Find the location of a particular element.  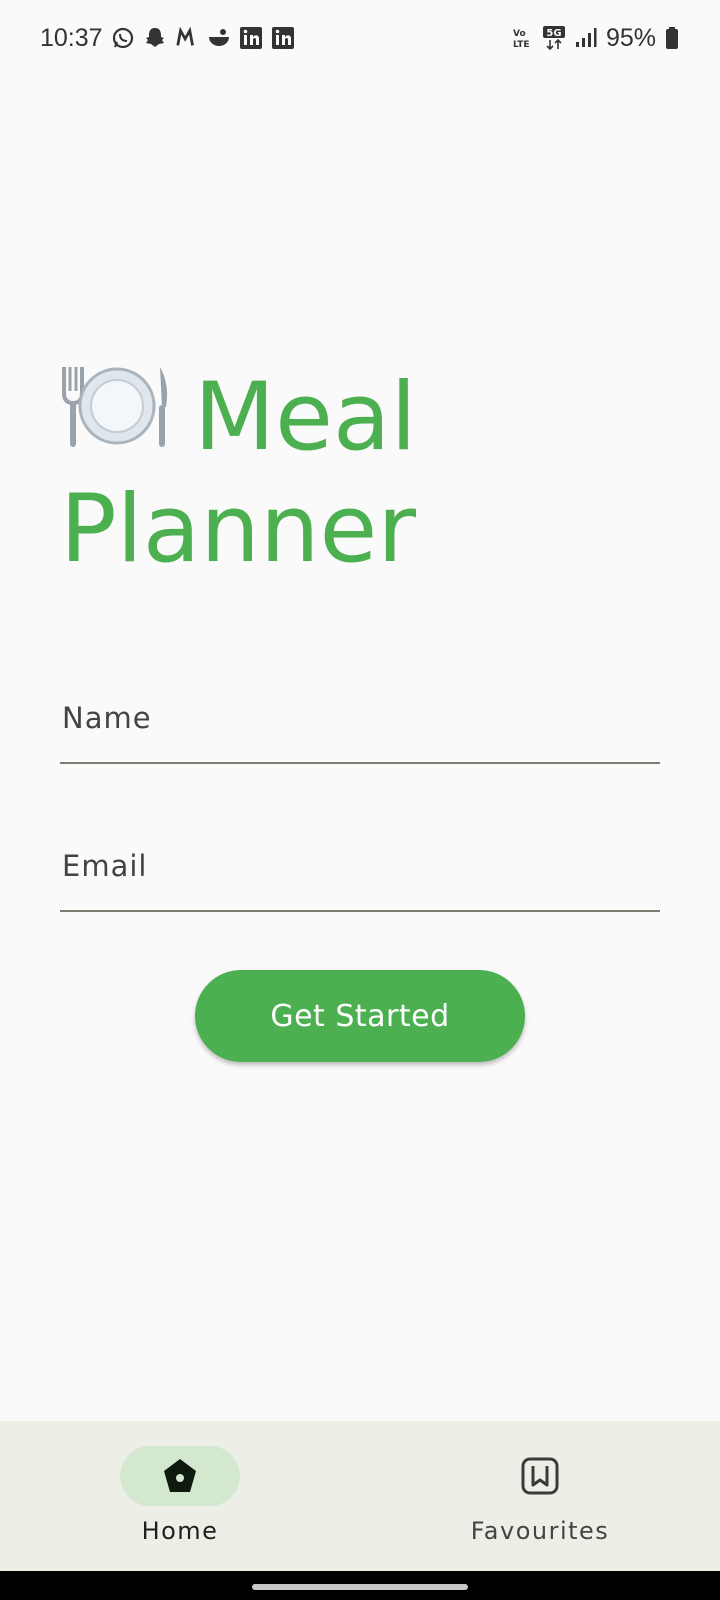

app-title-line-1: Meal is located at coordinates (360, 418).